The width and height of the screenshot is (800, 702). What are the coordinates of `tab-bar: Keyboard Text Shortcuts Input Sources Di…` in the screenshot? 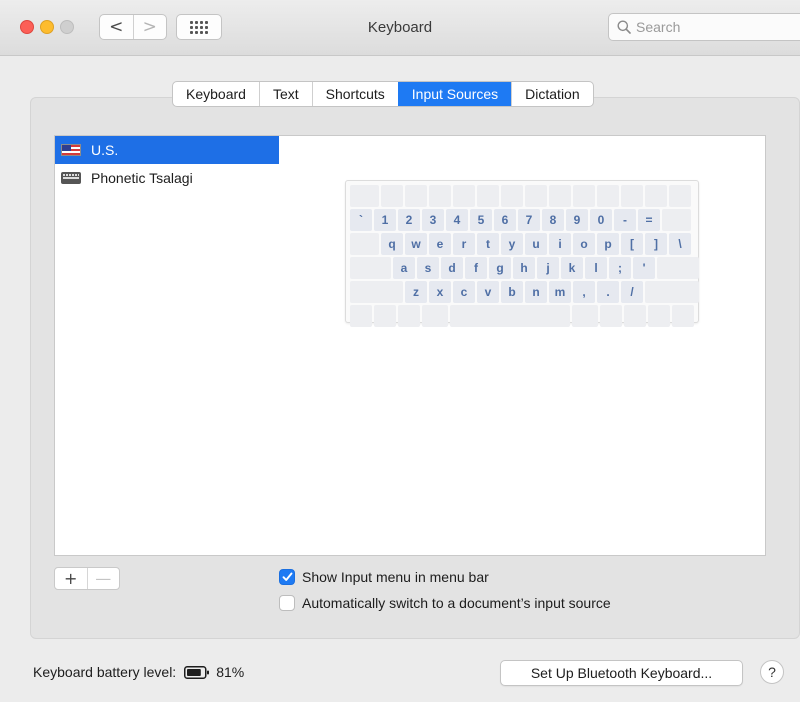 It's located at (383, 94).